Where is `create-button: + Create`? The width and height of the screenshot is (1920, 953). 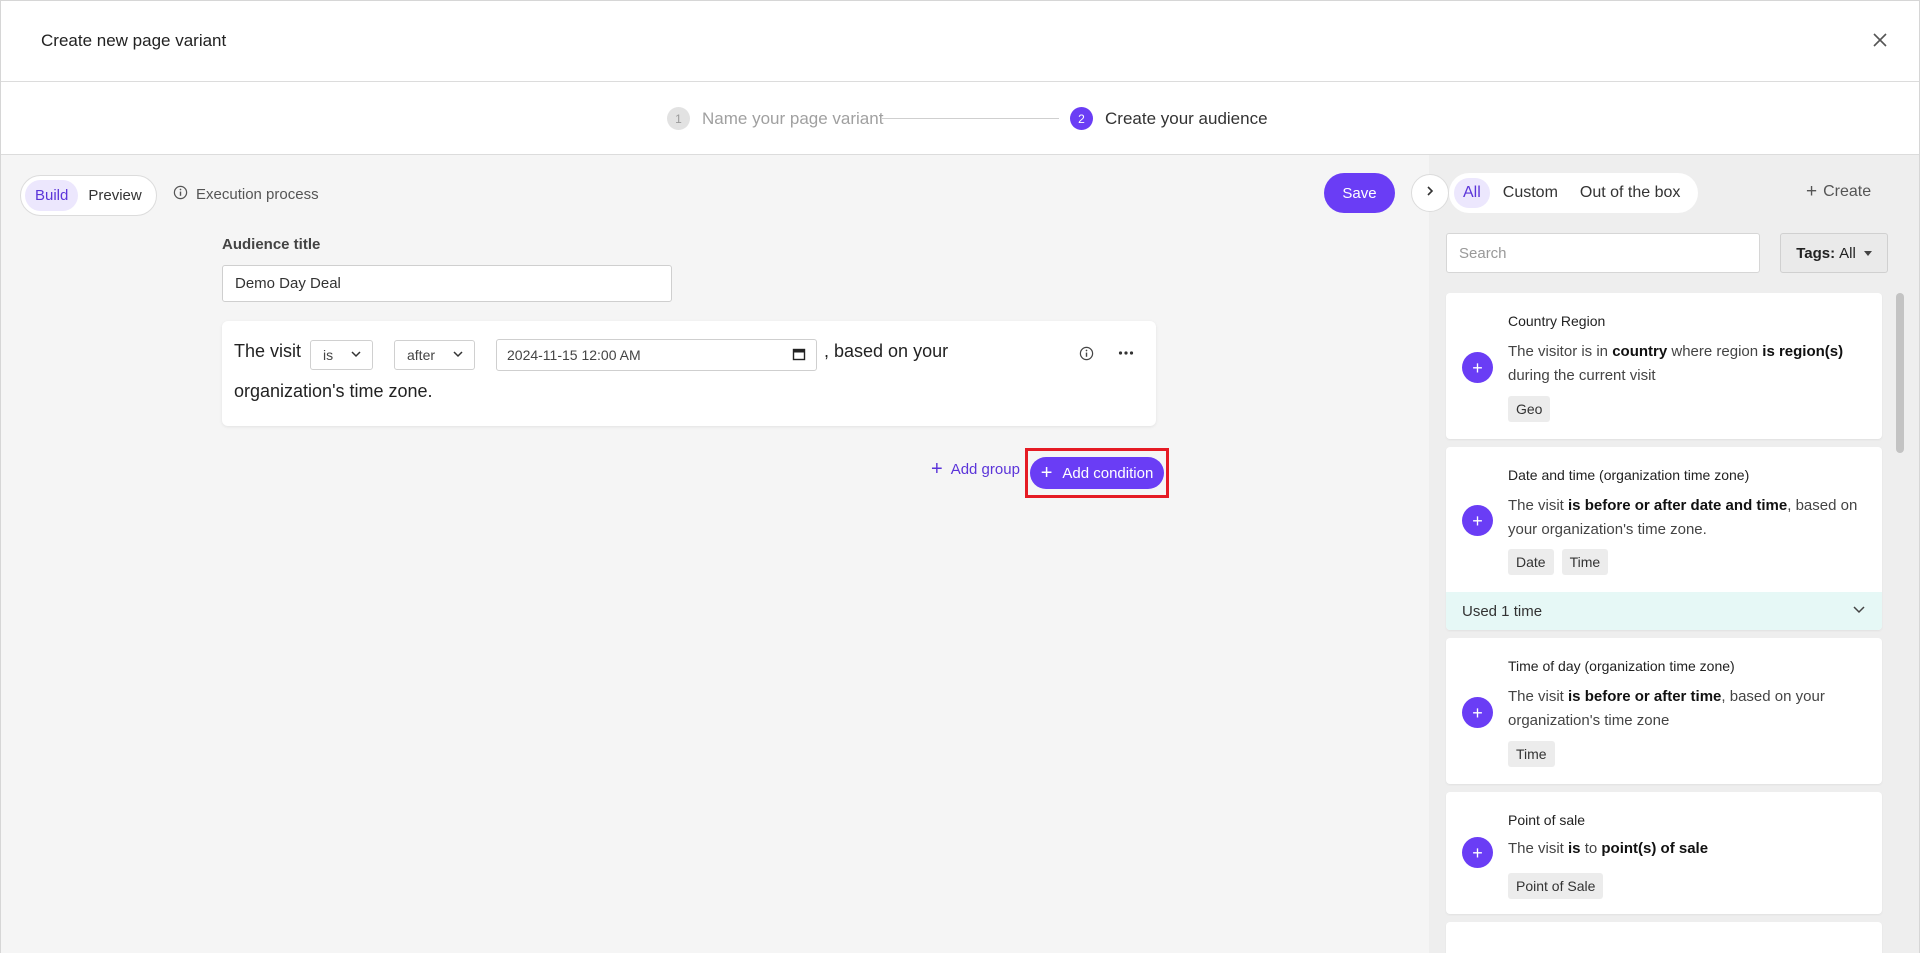
create-button: + Create is located at coordinates (1838, 191).